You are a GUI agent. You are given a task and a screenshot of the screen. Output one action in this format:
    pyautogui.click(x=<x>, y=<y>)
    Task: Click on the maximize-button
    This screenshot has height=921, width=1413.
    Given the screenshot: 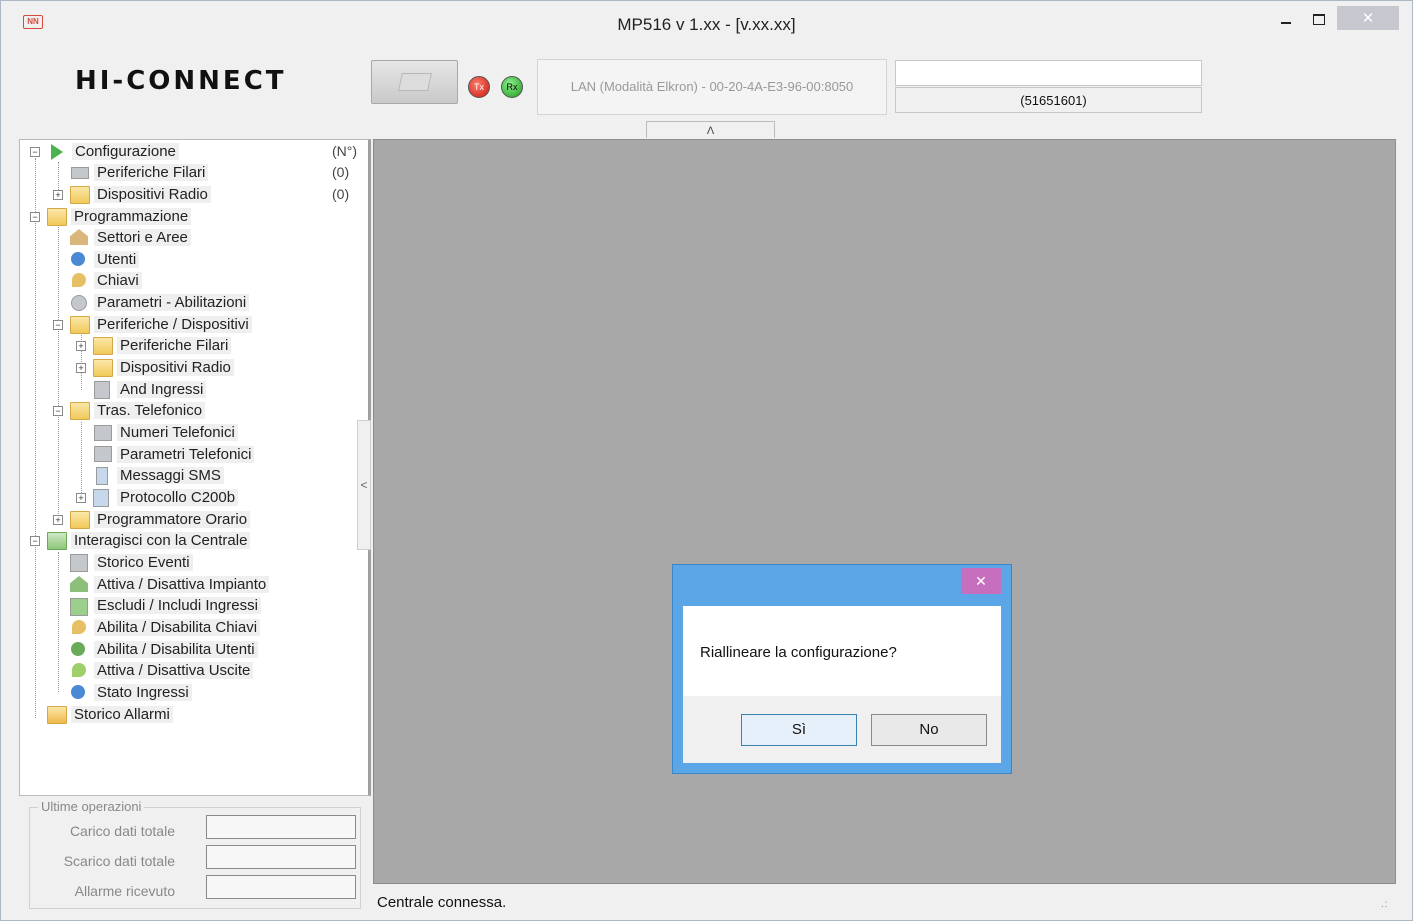 What is the action you would take?
    pyautogui.click(x=1319, y=19)
    